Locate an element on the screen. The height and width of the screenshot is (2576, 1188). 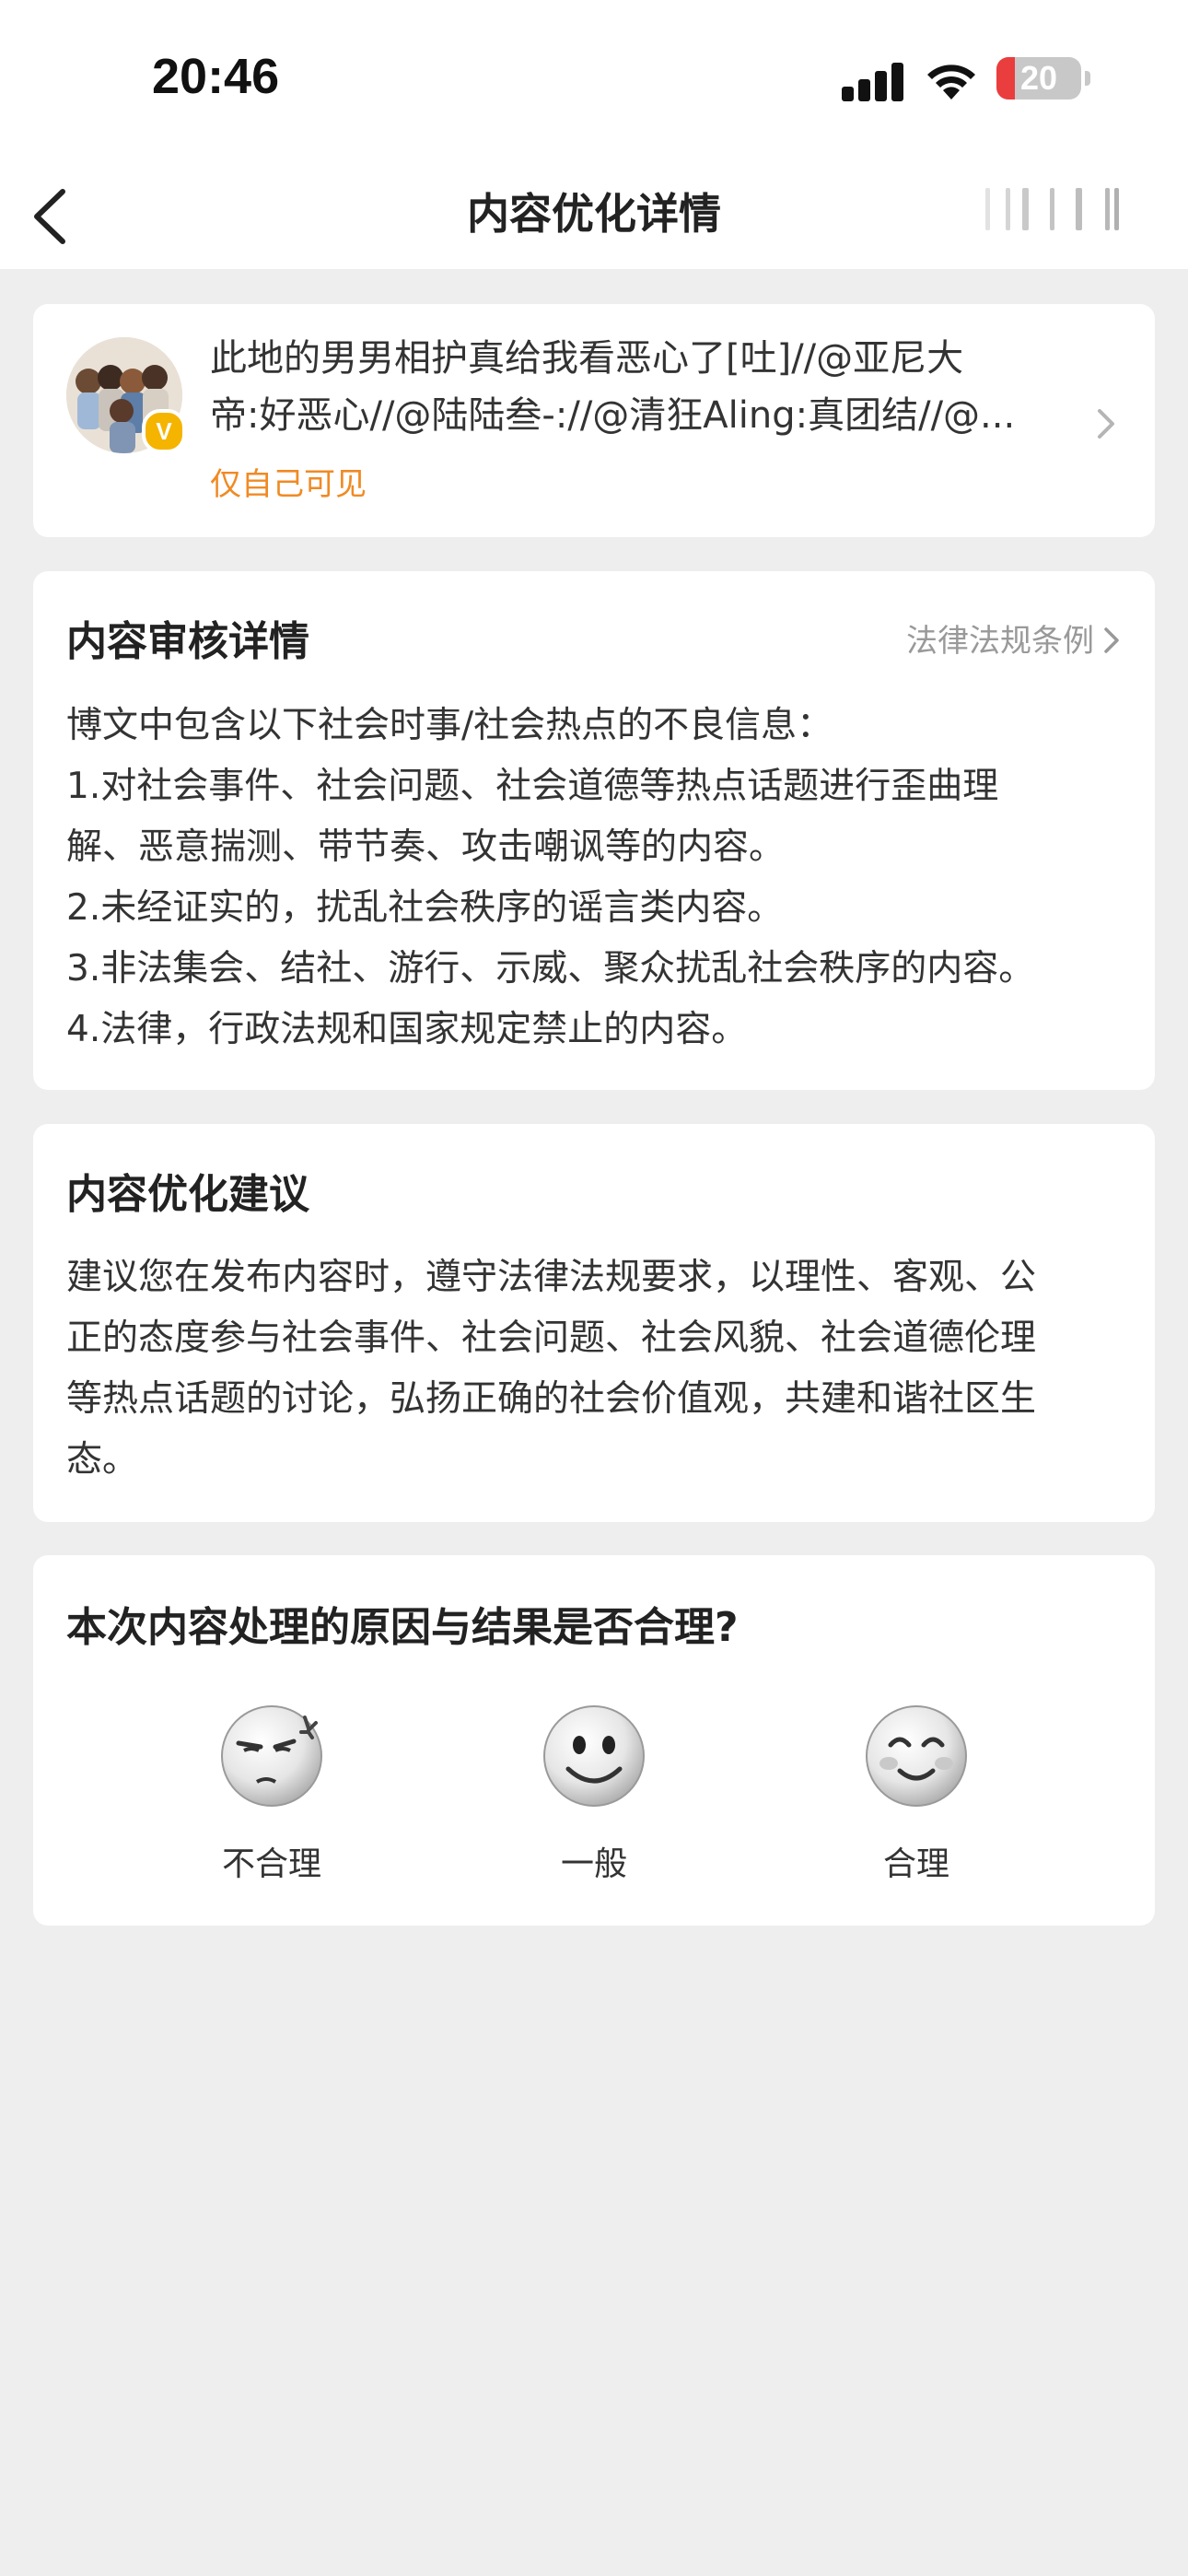
barcode-icon is located at coordinates (1059, 213).